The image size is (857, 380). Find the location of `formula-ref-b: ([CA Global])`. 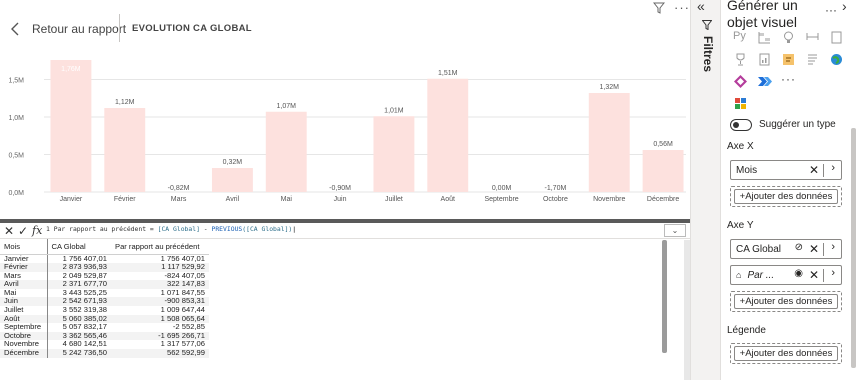

formula-ref-b: ([CA Global]) is located at coordinates (267, 229).